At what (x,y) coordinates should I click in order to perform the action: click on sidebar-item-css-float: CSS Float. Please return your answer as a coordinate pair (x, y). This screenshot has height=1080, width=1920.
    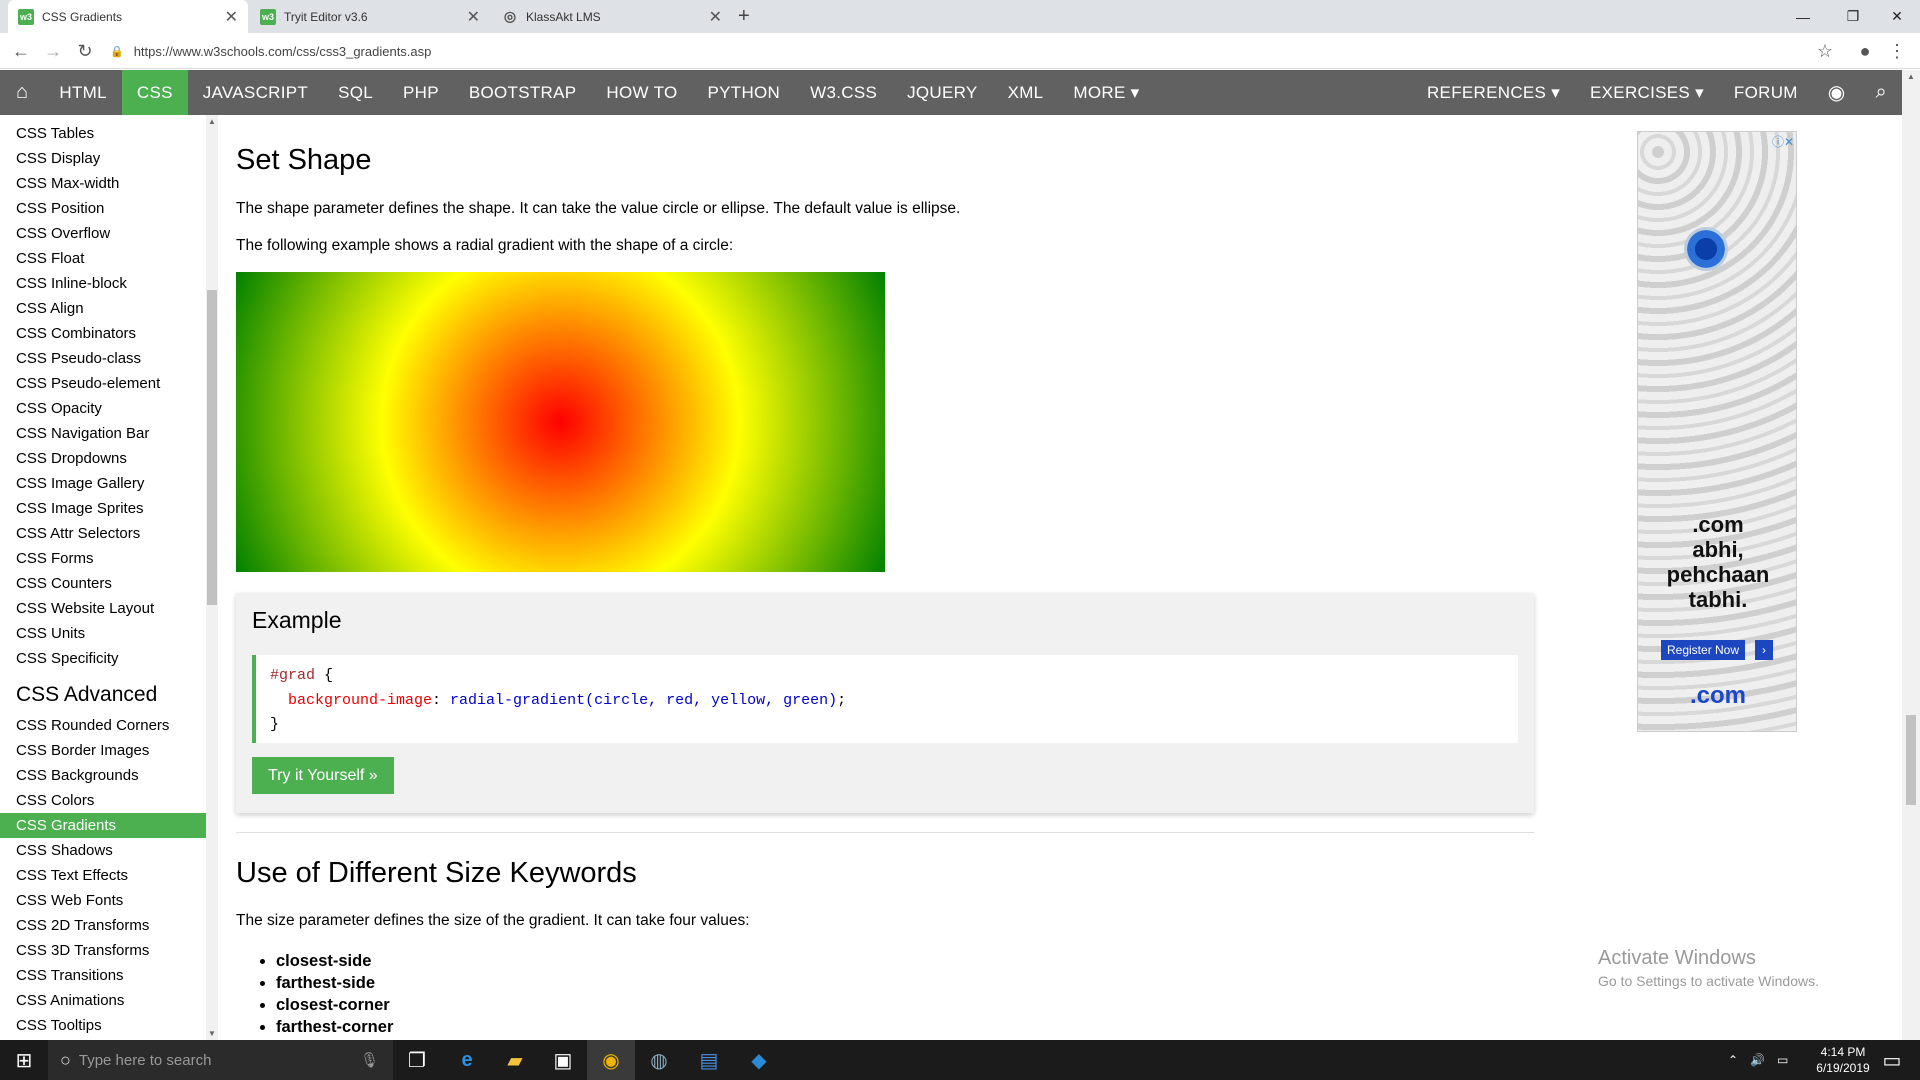
    Looking at the image, I should click on (103, 258).